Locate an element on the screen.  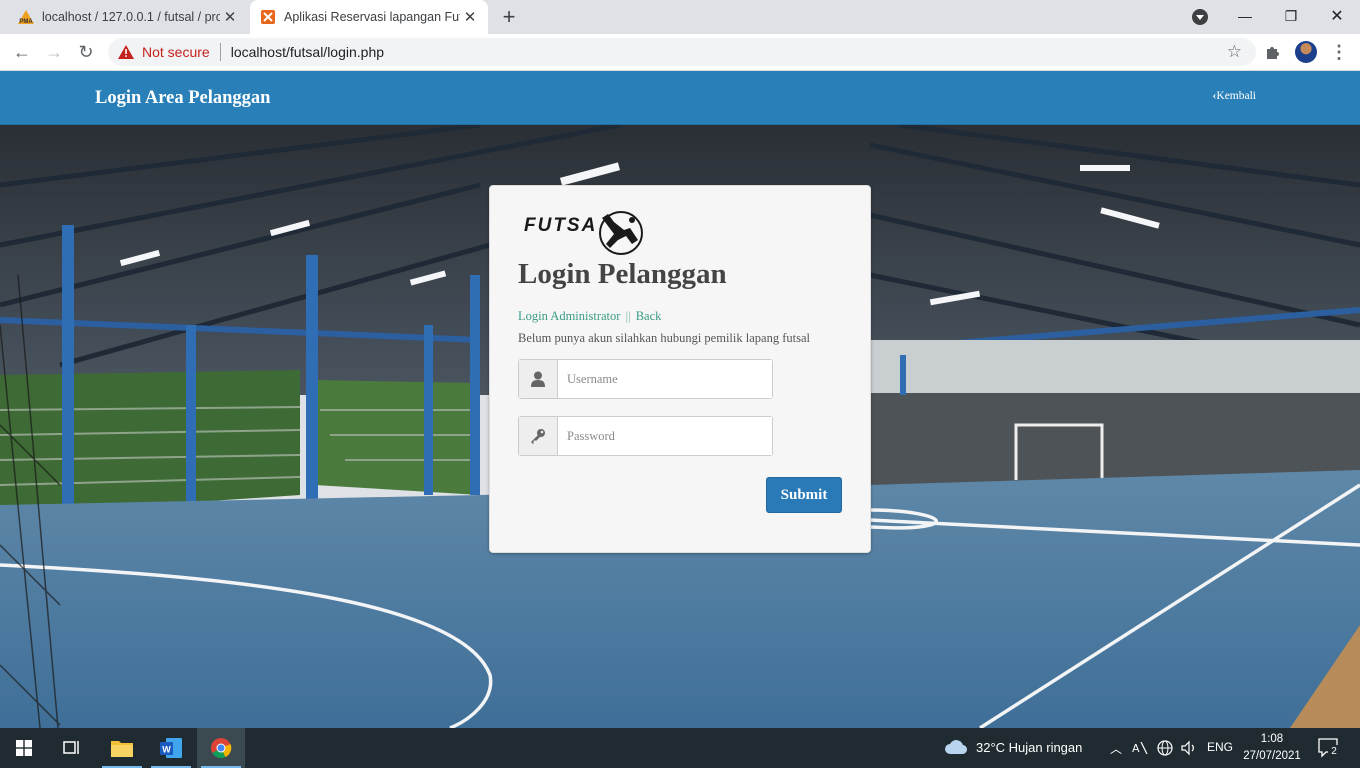
extensions-puzzle-icon is located at coordinates (1274, 53).